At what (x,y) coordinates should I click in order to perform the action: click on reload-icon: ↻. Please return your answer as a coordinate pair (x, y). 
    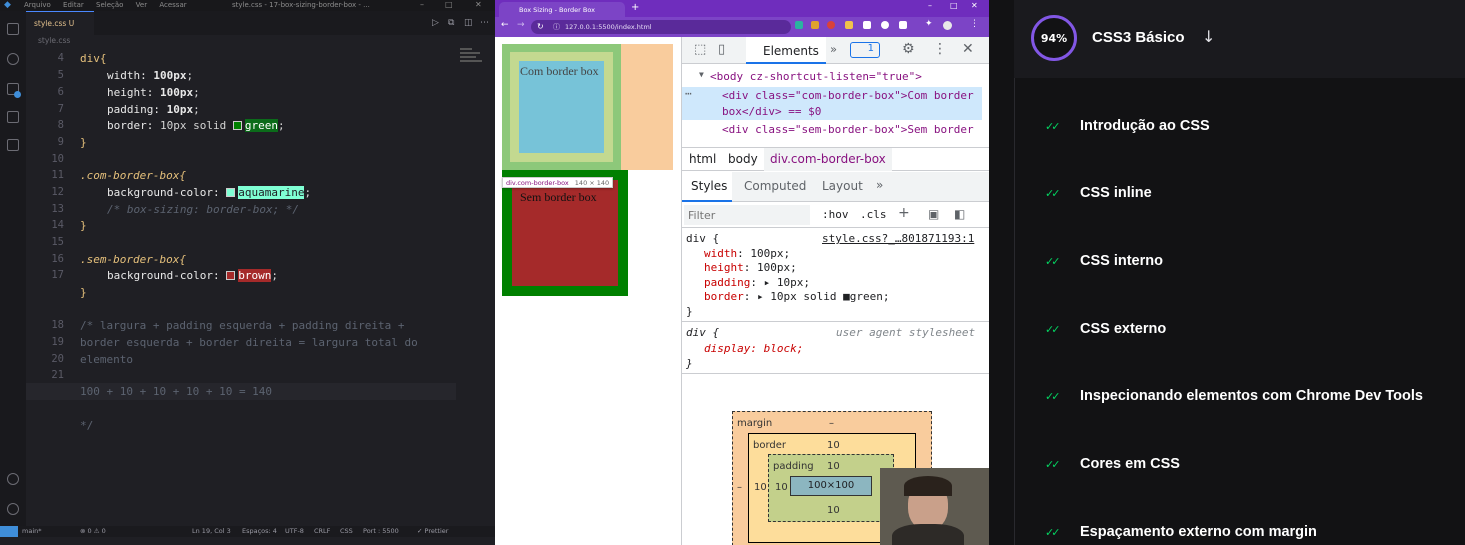
    Looking at the image, I should click on (540, 26).